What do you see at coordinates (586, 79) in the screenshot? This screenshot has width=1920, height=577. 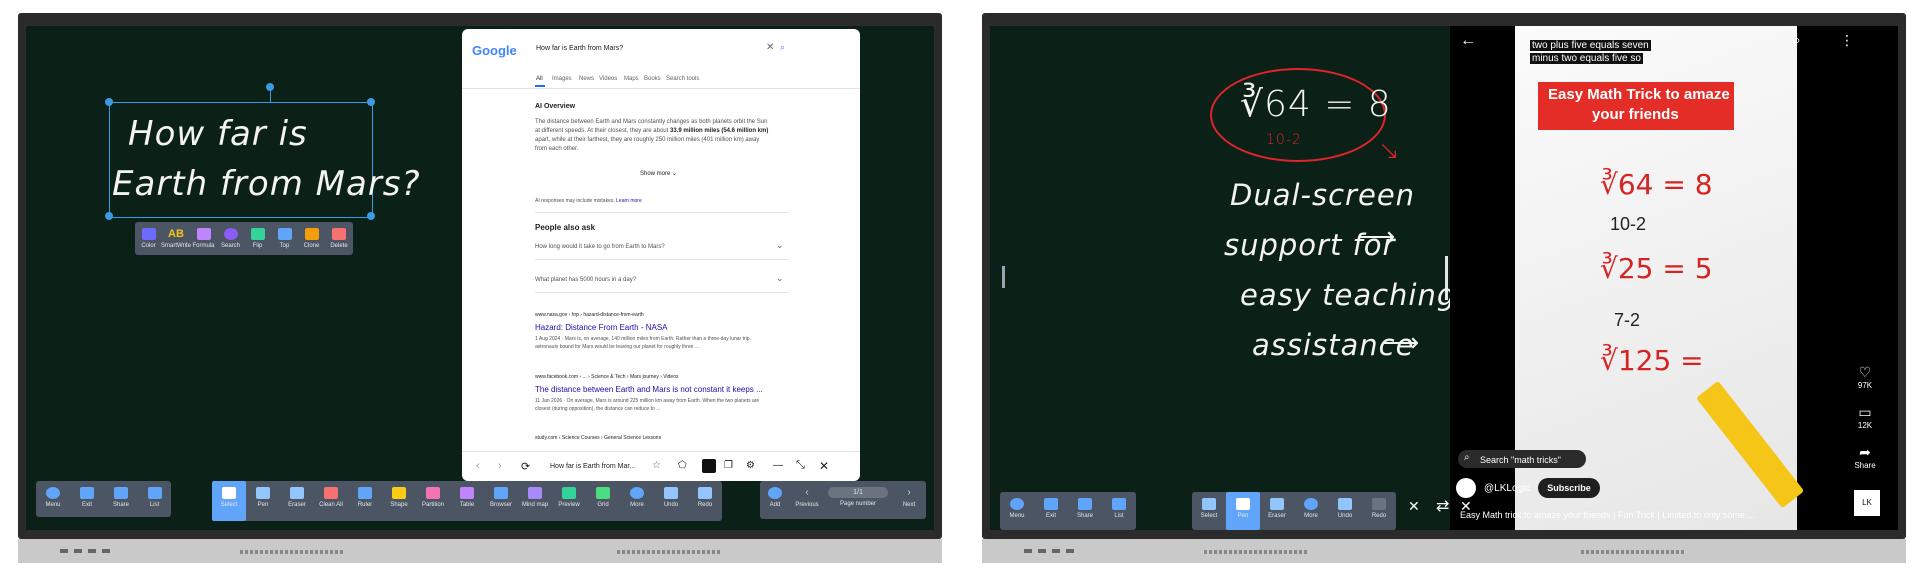 I see `tab-news: News` at bounding box center [586, 79].